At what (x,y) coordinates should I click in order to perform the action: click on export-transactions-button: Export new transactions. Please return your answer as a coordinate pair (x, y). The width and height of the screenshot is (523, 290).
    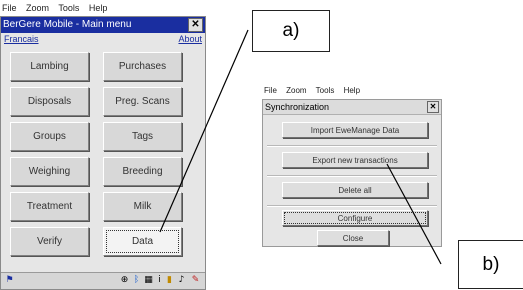
    Looking at the image, I should click on (355, 160).